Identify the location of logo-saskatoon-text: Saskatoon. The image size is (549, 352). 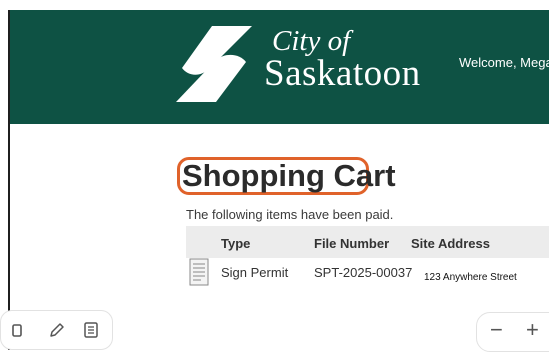
(342, 73).